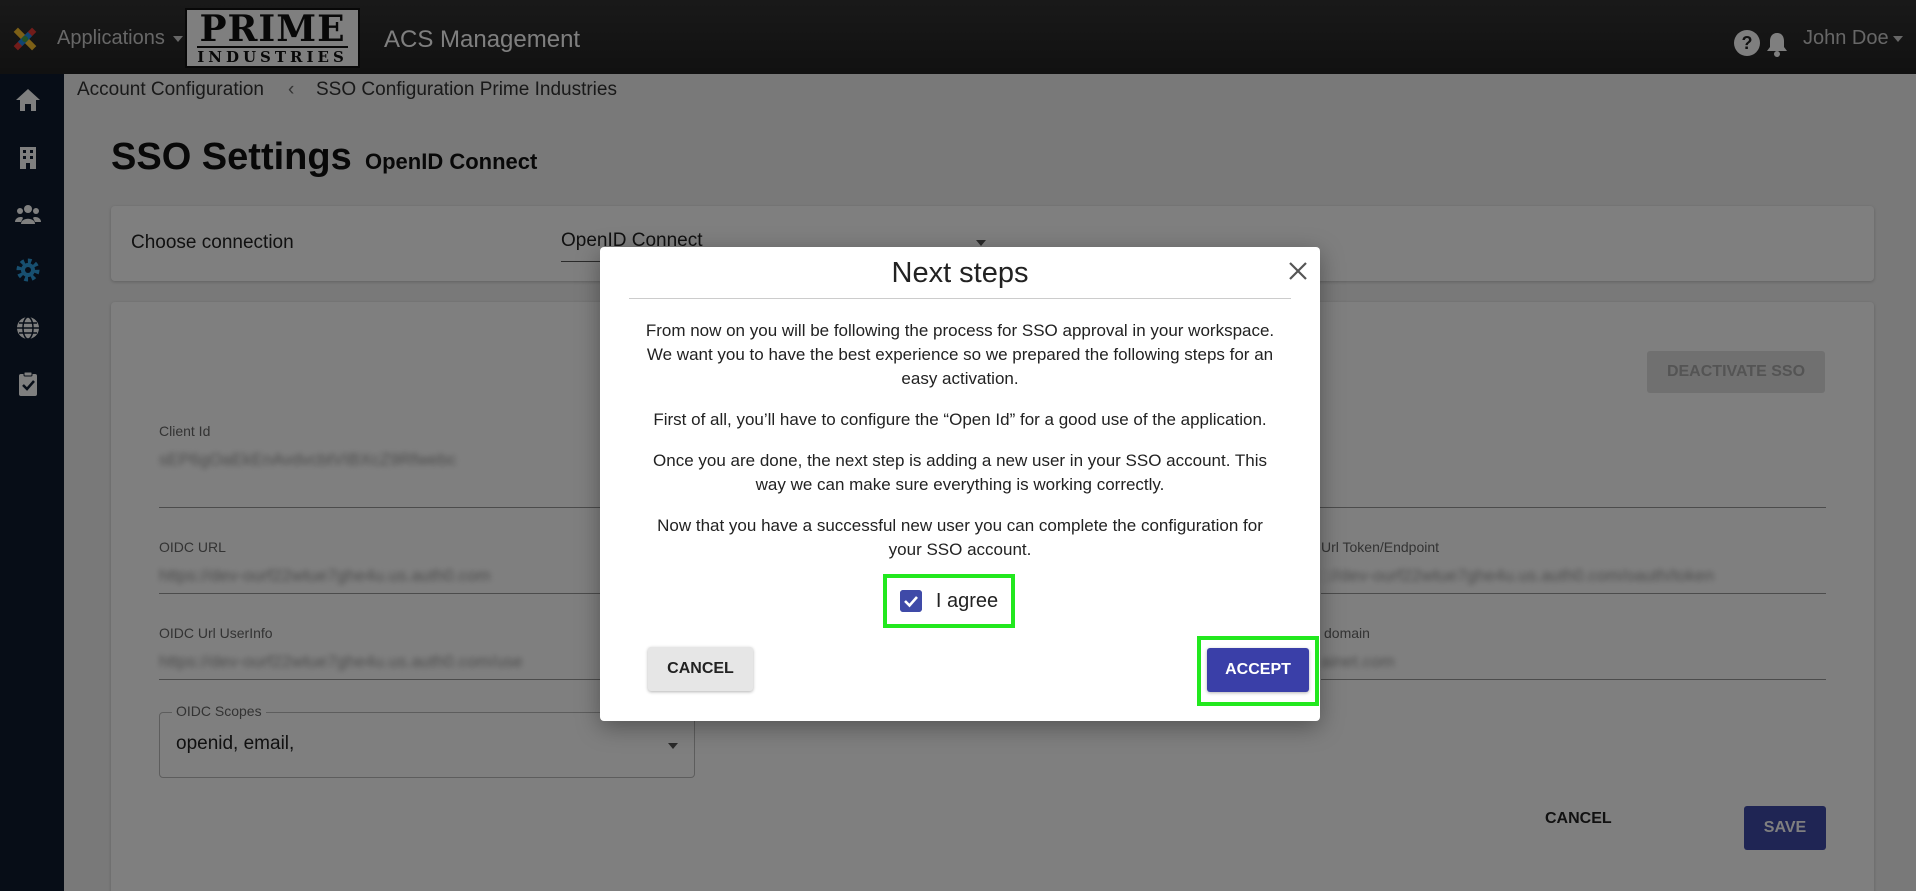 The image size is (1916, 891). What do you see at coordinates (960, 298) in the screenshot?
I see `dialog-divider` at bounding box center [960, 298].